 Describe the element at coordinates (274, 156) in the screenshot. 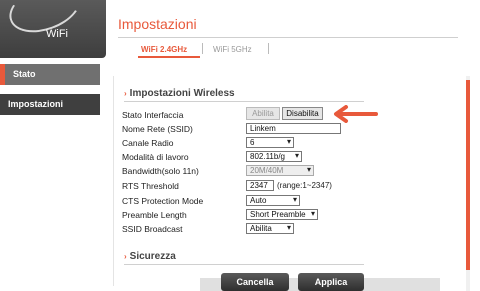

I see `mode-select: 802.11b/g` at that location.